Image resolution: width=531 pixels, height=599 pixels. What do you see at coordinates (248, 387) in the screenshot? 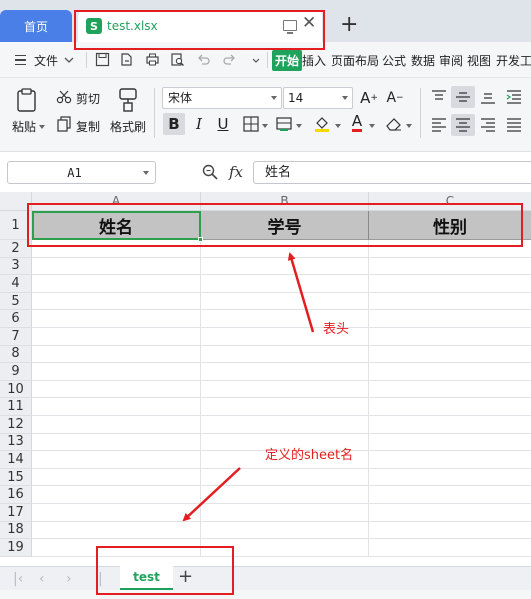
I see `annotation-arrows` at bounding box center [248, 387].